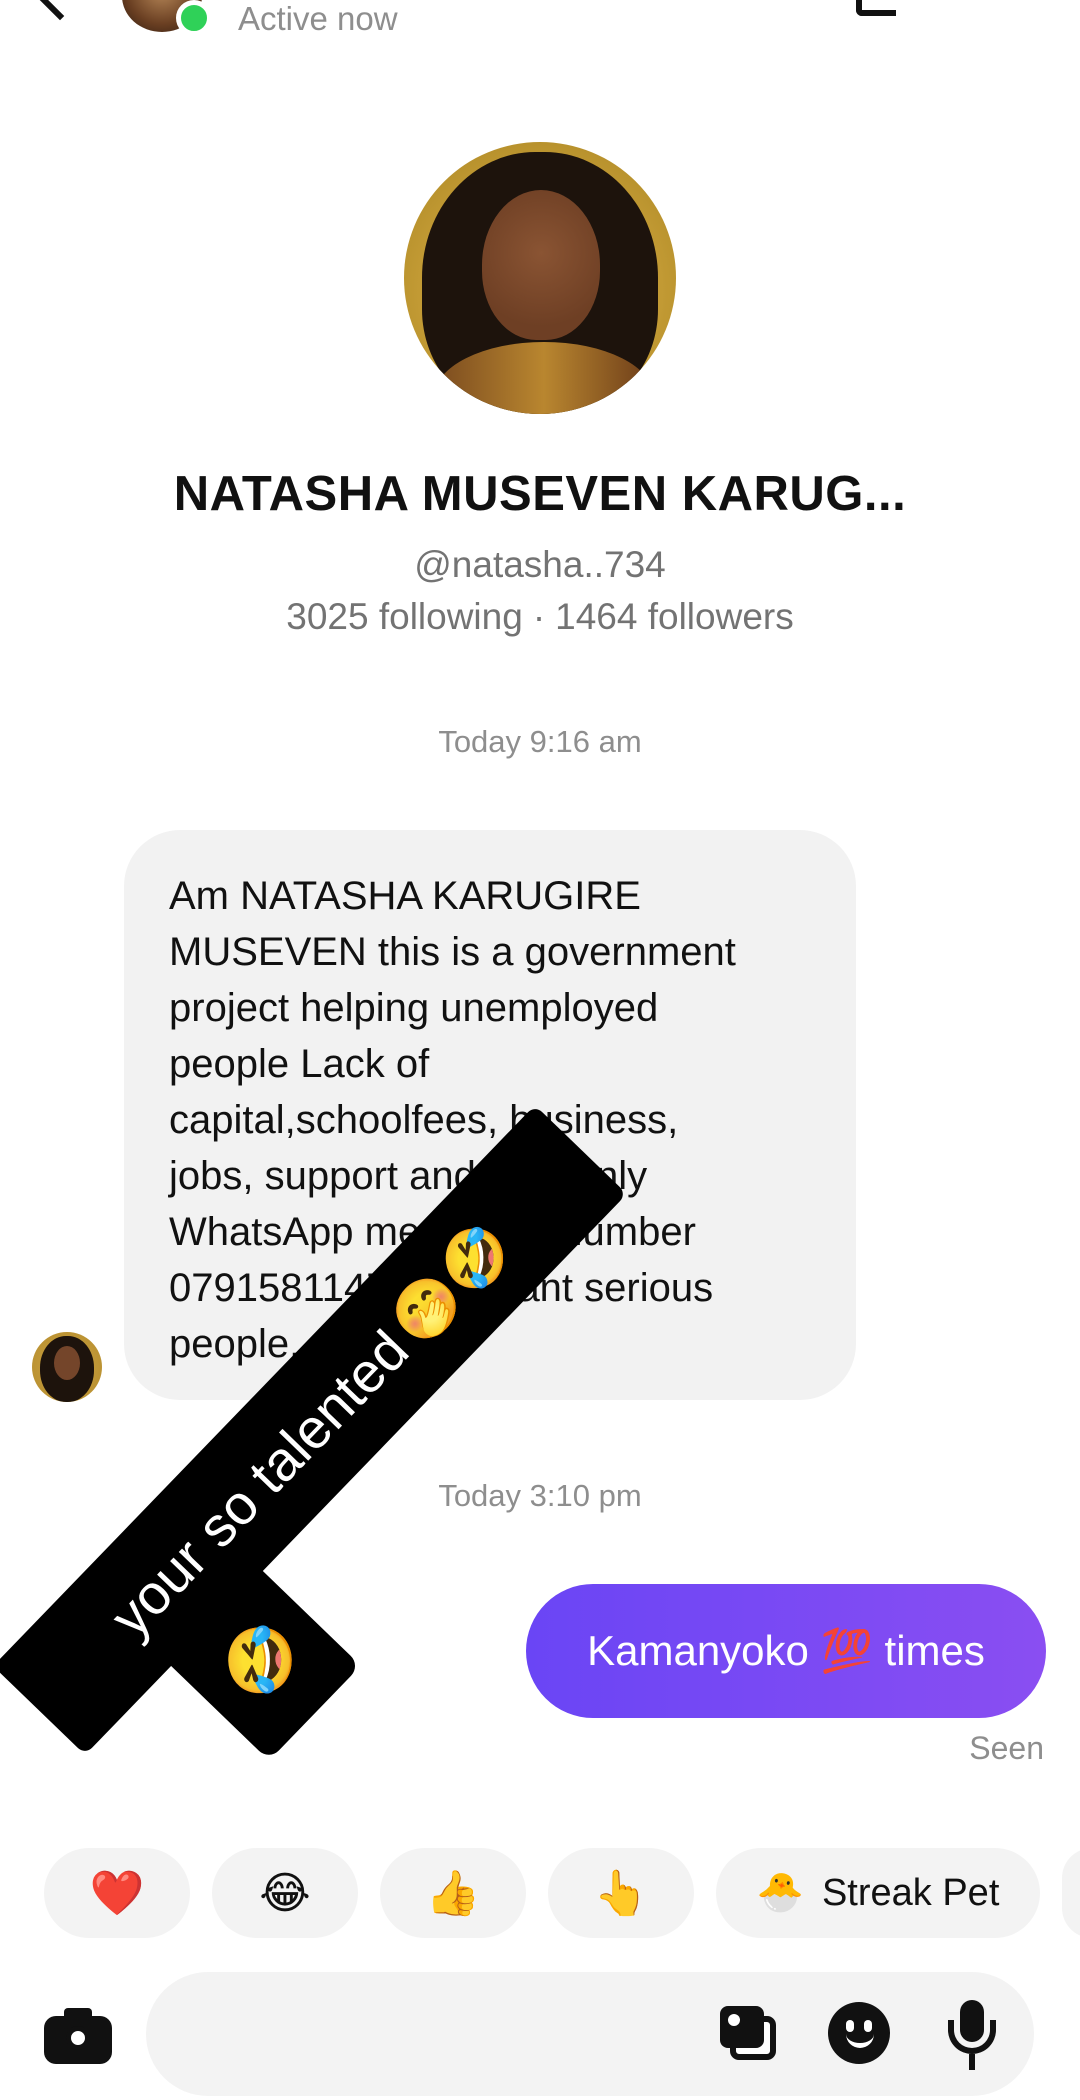 This screenshot has height=2100, width=1080. I want to click on profile-photo, so click(540, 278).